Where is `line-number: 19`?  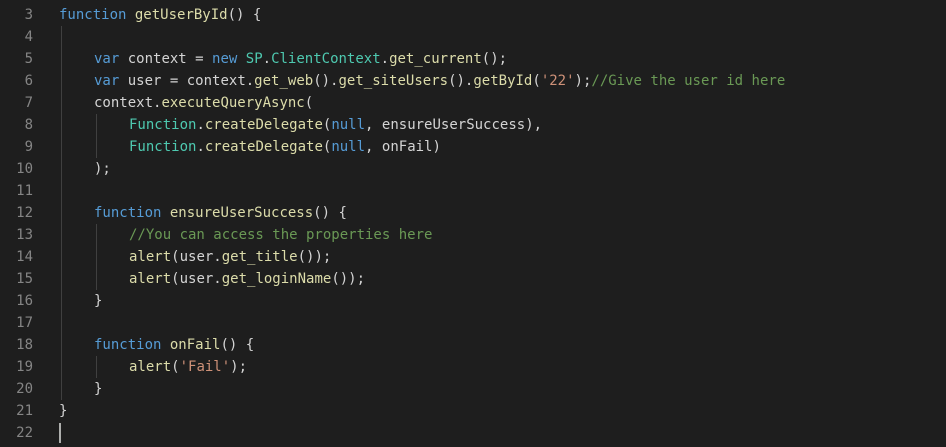
line-number: 19 is located at coordinates (24, 367).